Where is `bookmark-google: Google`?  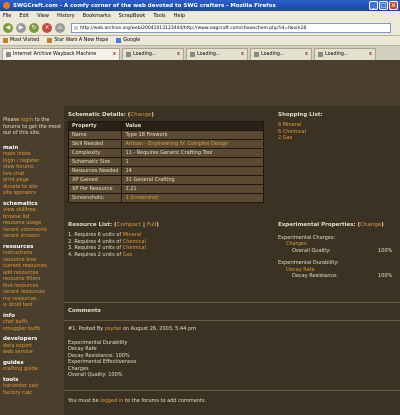
bookmark-google: Google is located at coordinates (128, 40).